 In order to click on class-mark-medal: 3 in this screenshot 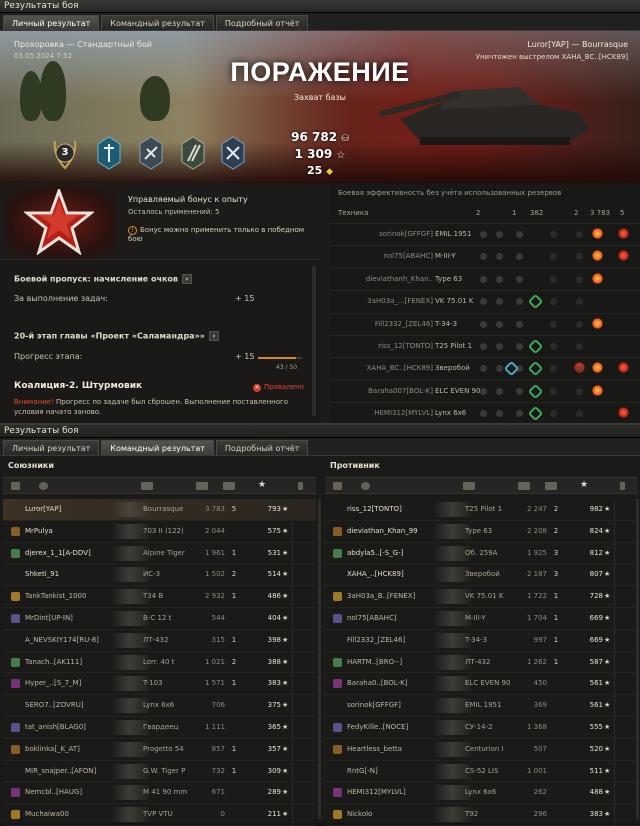, I will do `click(65, 153)`.